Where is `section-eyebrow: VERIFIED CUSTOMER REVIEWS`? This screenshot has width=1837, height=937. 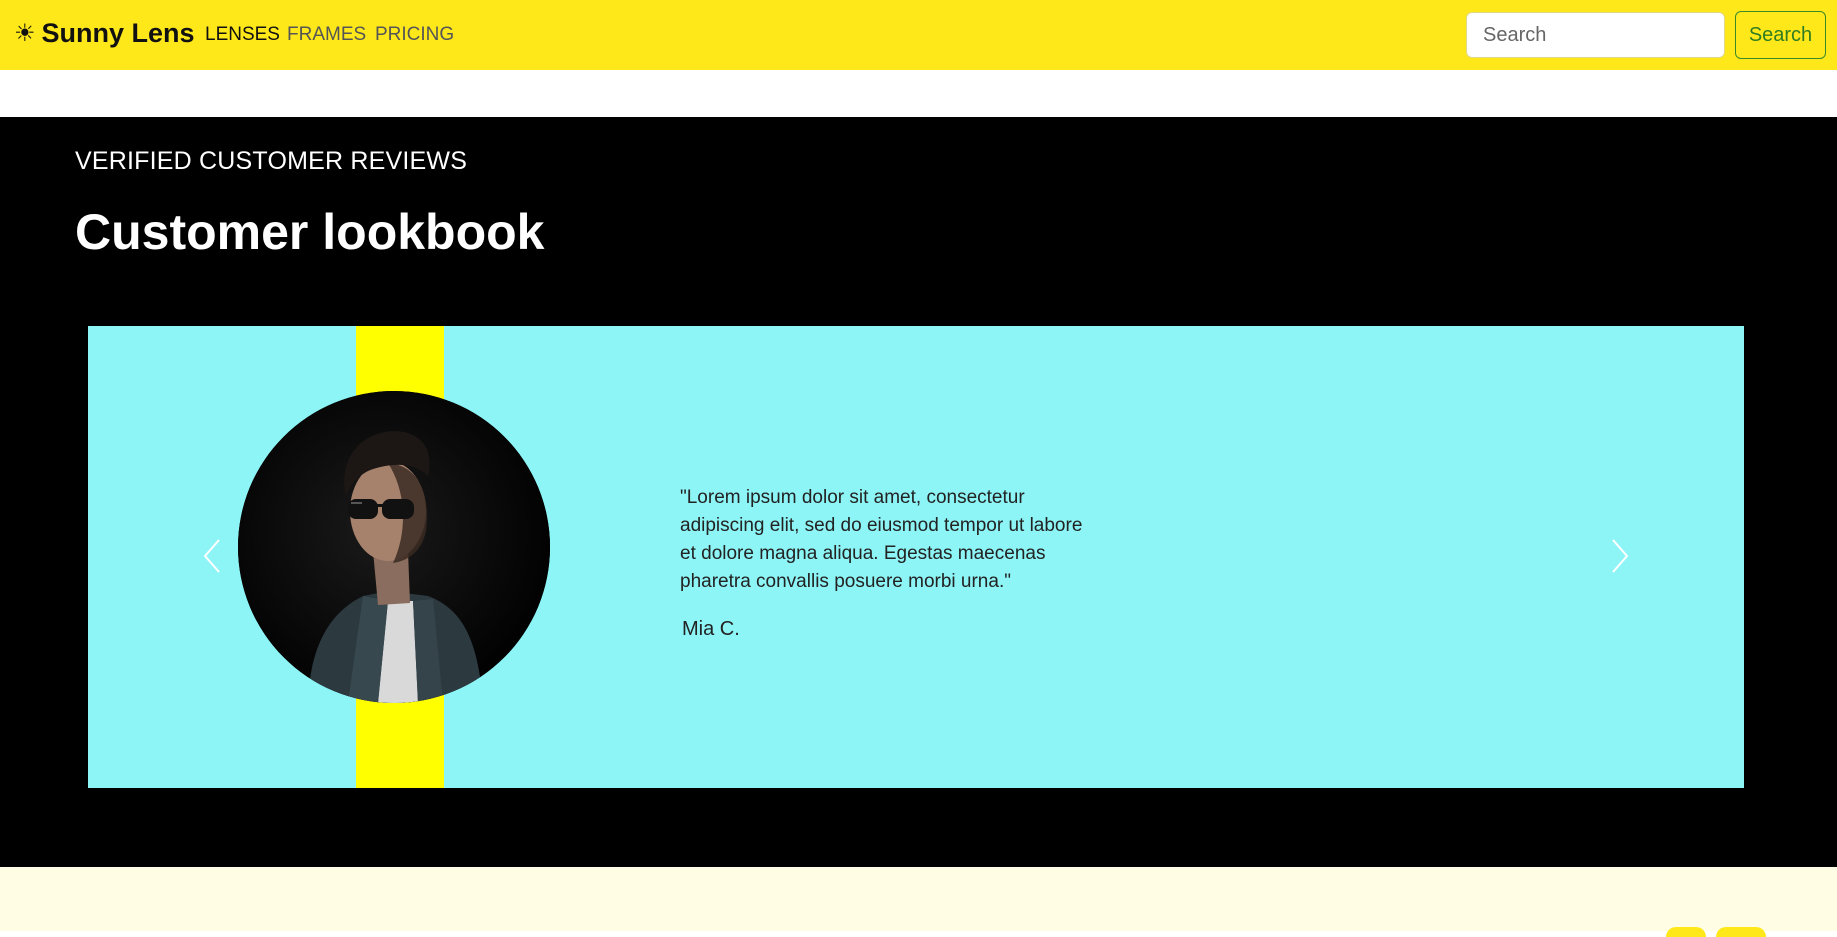
section-eyebrow: VERIFIED CUSTOMER REVIEWS is located at coordinates (271, 161).